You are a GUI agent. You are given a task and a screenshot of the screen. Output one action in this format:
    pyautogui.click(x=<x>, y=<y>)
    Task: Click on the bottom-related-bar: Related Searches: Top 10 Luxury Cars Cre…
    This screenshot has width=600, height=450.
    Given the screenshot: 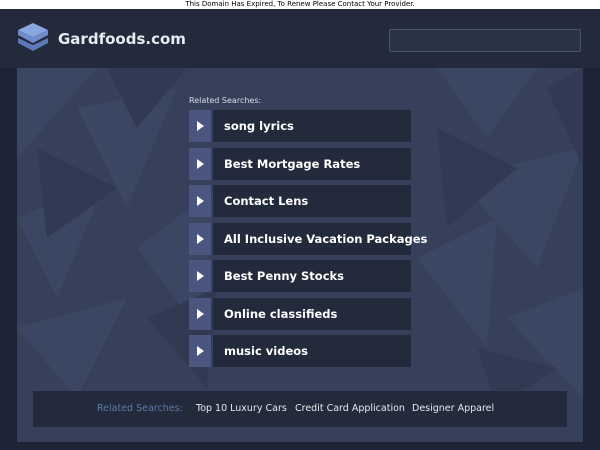 What is the action you would take?
    pyautogui.click(x=300, y=409)
    